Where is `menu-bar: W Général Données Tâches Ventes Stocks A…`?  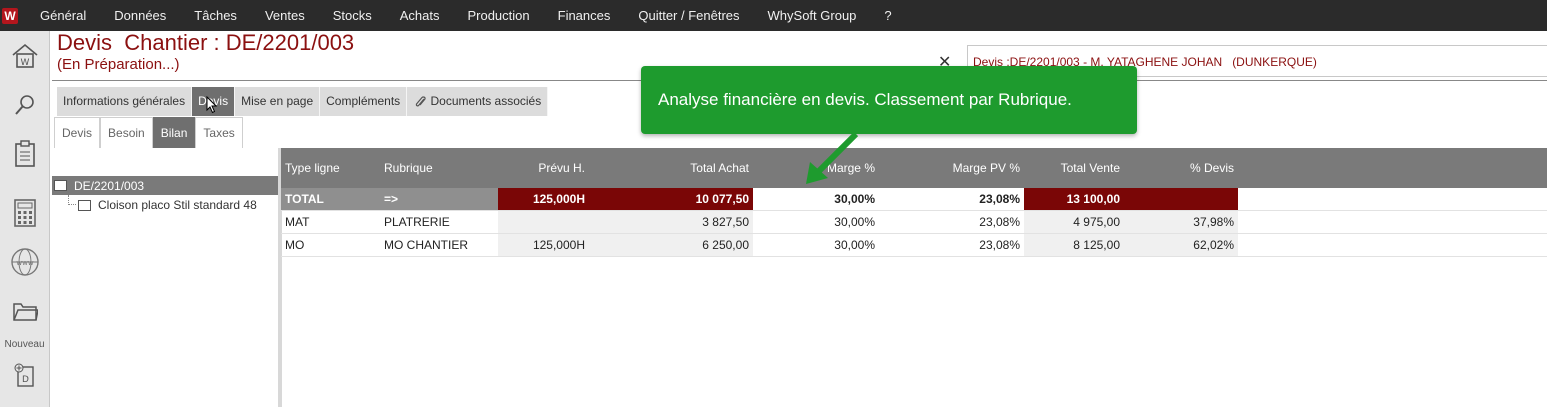
menu-bar: W Général Données Tâches Ventes Stocks A… is located at coordinates (773, 15).